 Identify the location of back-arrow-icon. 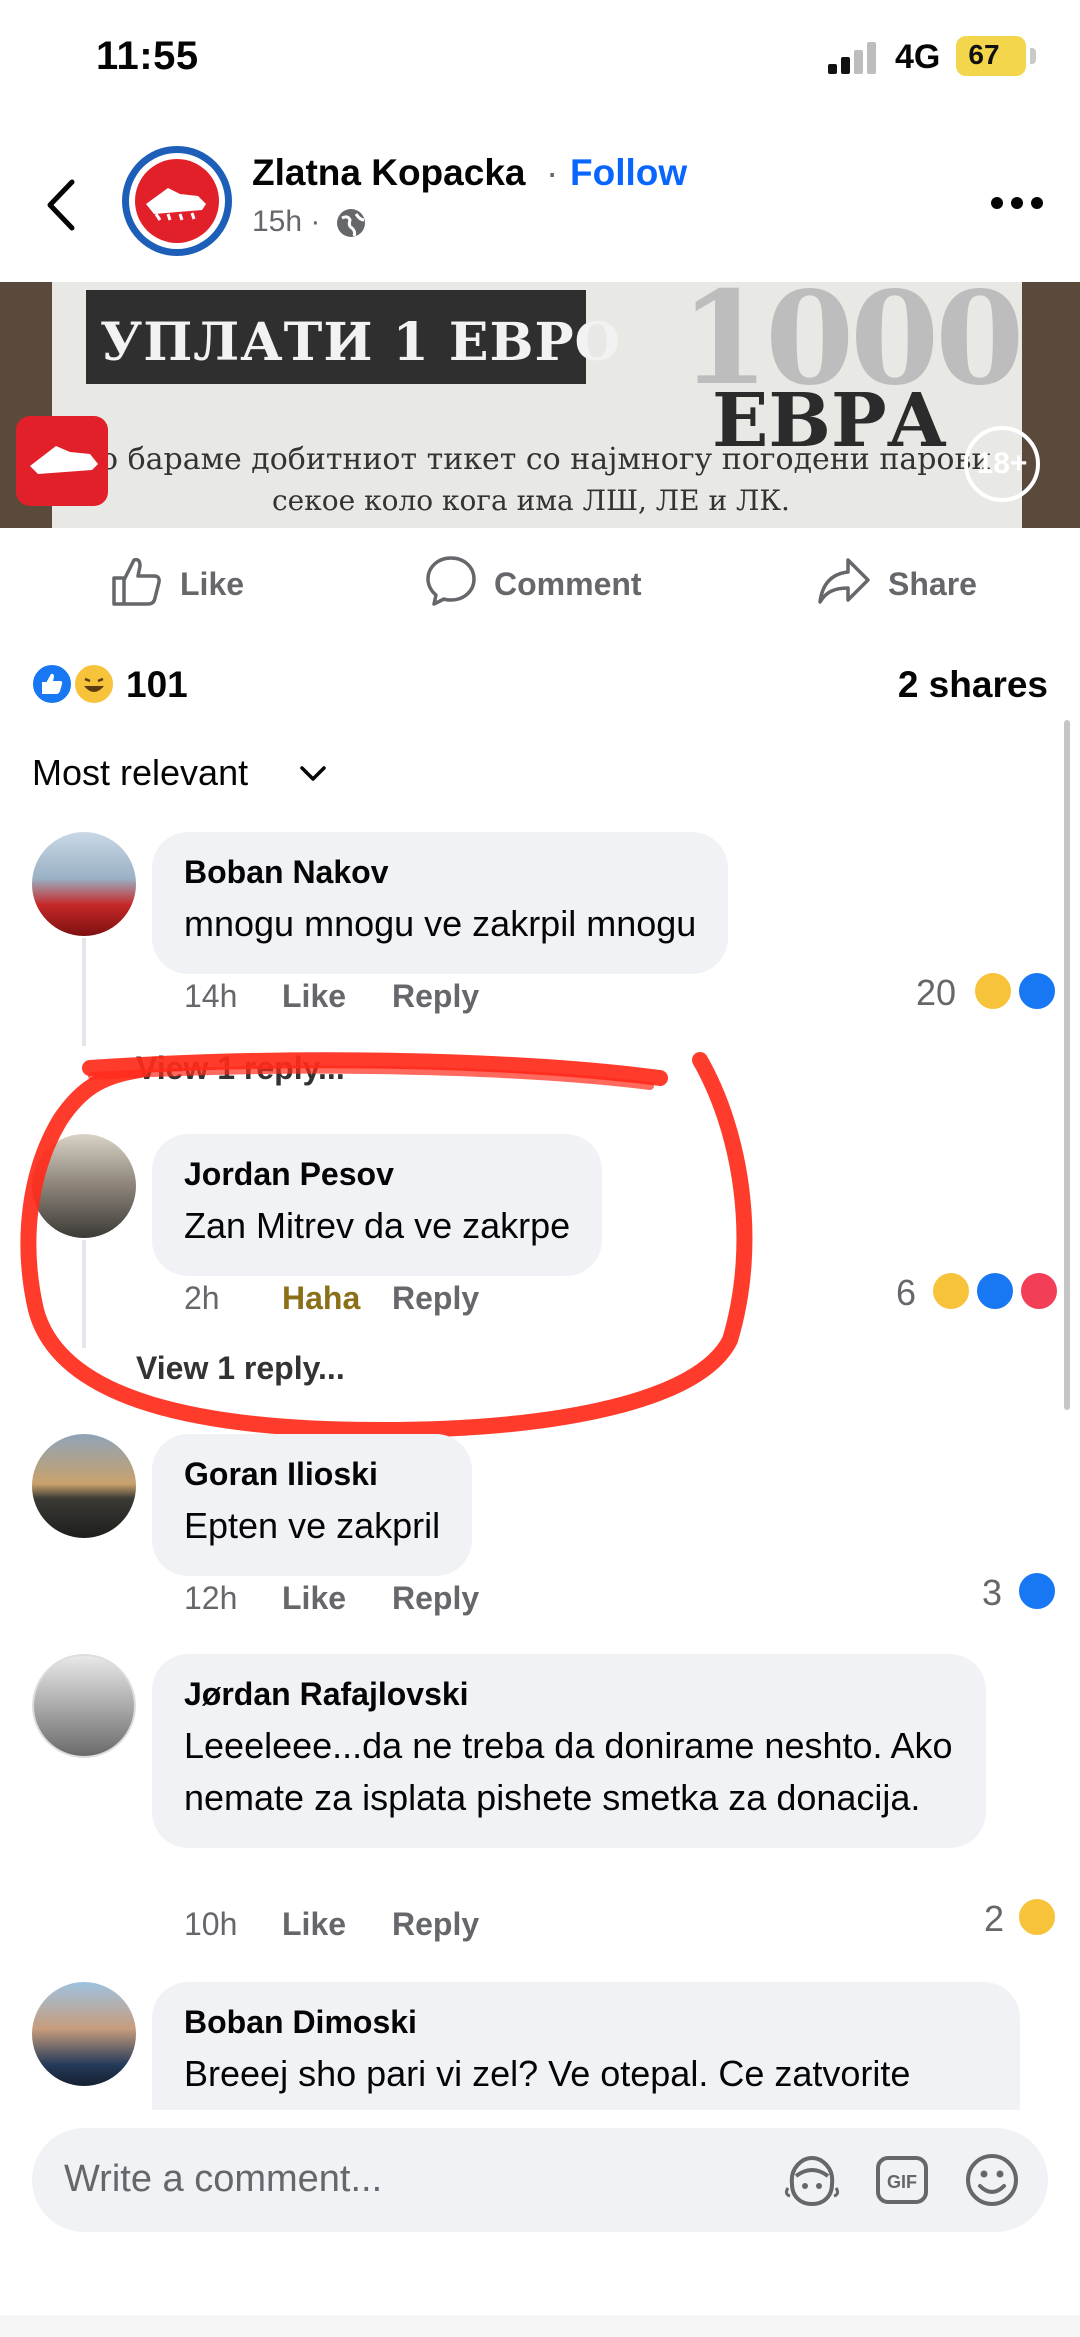
(63, 205).